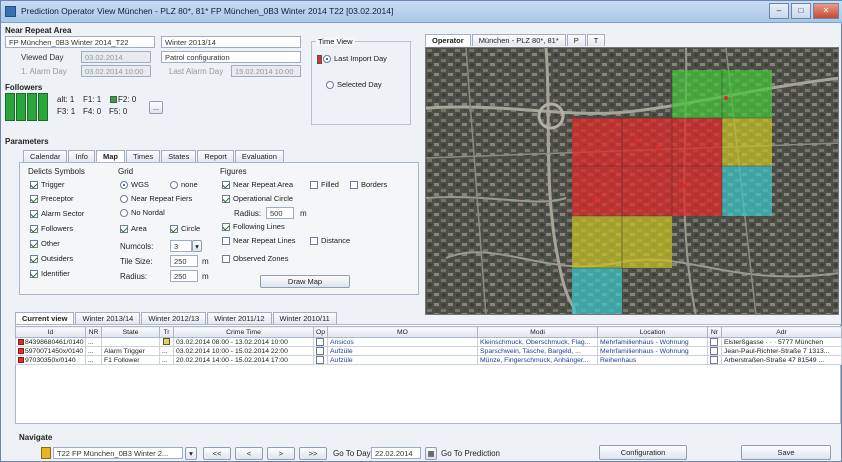 The width and height of the screenshot is (842, 462). Describe the element at coordinates (786, 452) in the screenshot. I see `save-button: Save` at that location.